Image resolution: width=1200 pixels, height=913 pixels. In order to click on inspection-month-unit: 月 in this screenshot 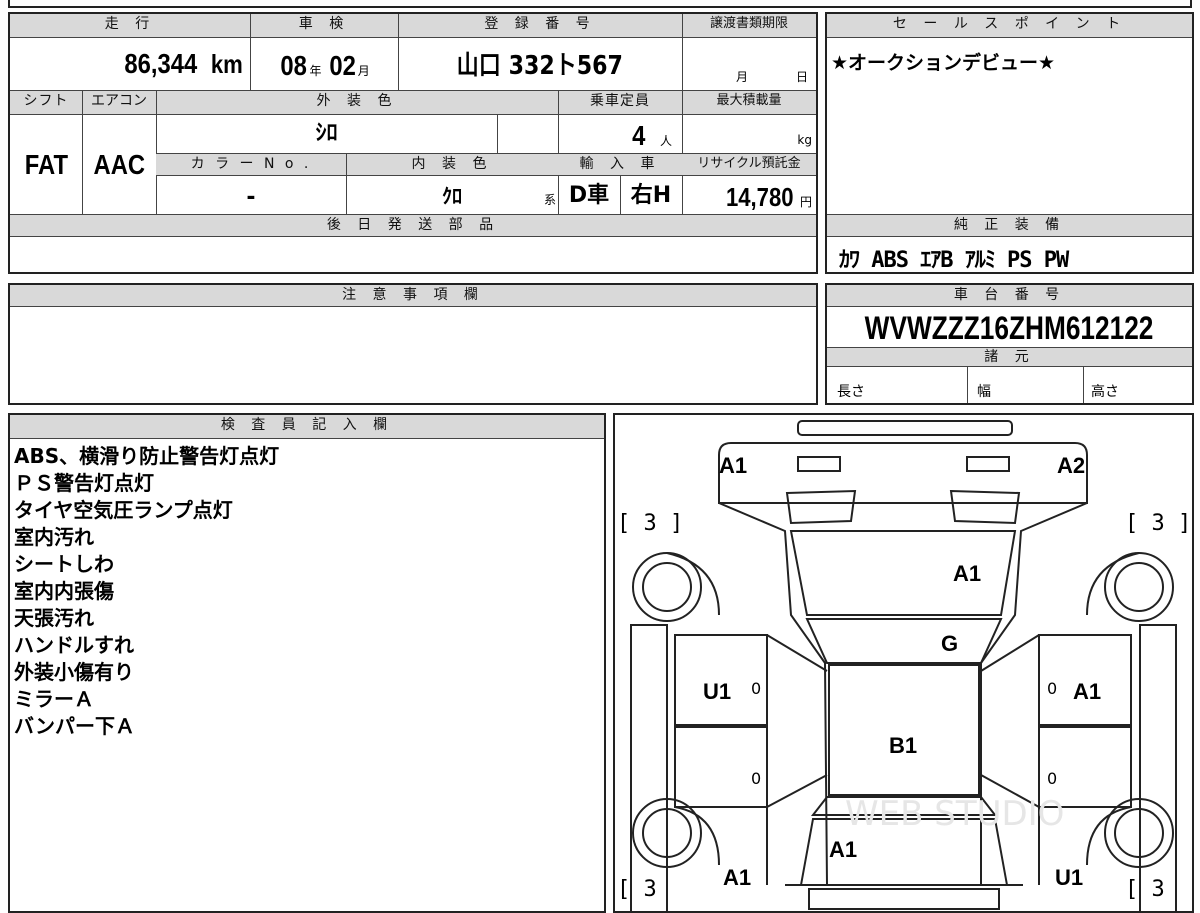, I will do `click(363, 71)`.